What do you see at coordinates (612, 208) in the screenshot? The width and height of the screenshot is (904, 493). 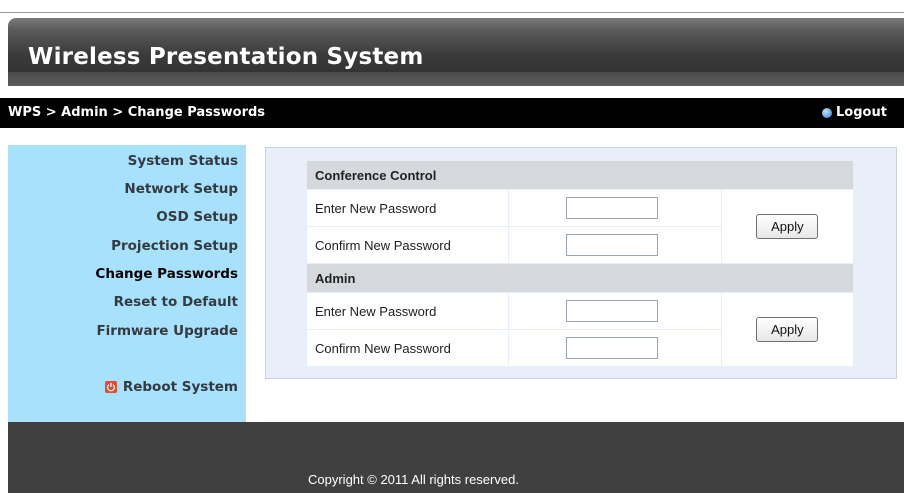 I see `conference-new-password-input` at bounding box center [612, 208].